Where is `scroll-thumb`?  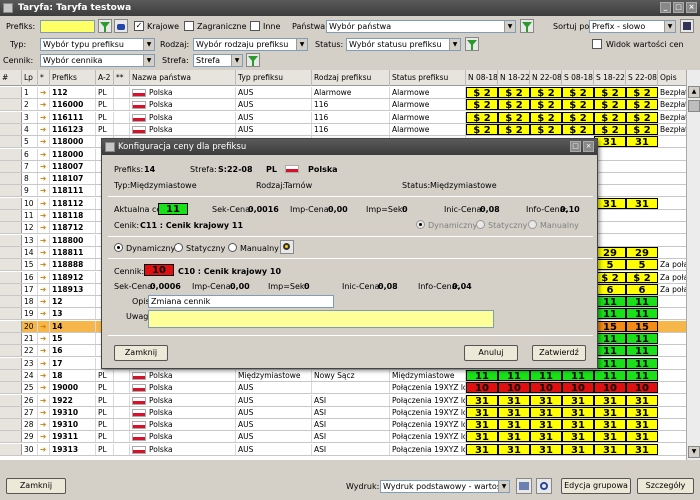
scroll-thumb is located at coordinates (694, 106).